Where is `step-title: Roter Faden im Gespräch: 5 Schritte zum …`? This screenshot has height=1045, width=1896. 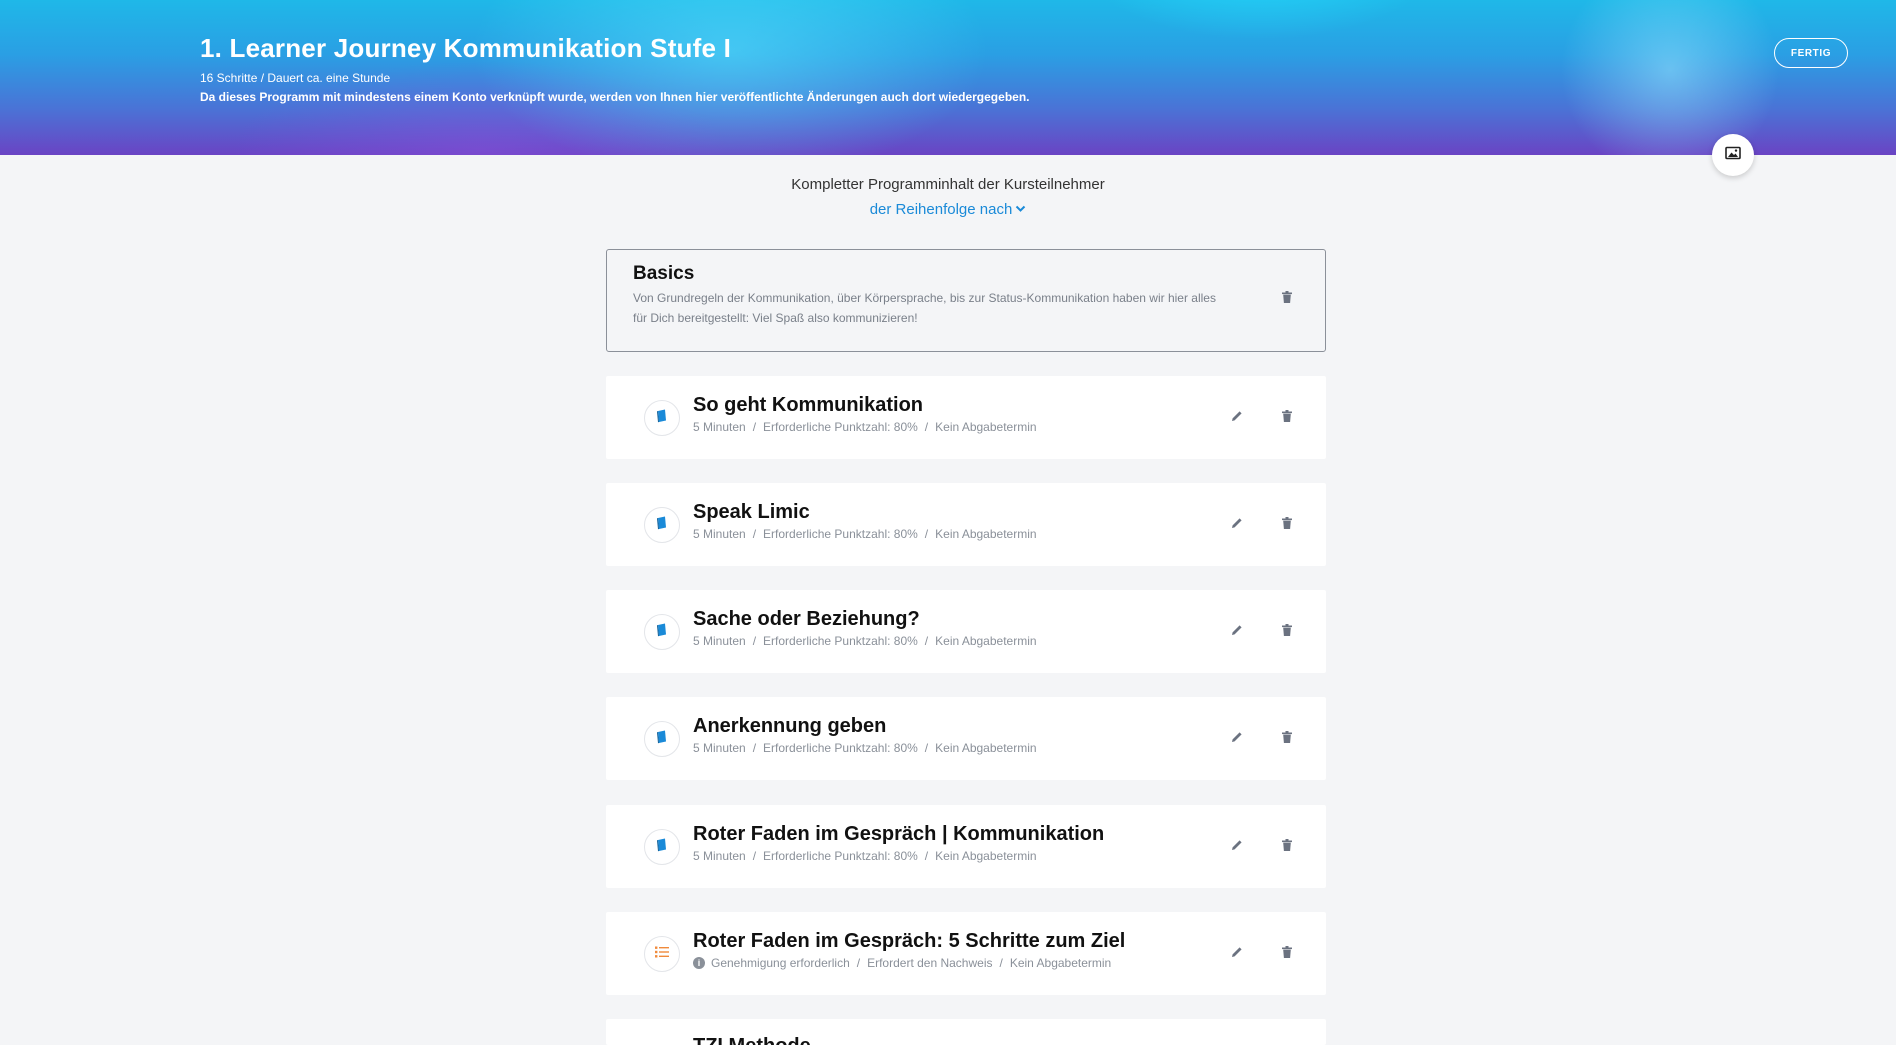 step-title: Roter Faden im Gespräch: 5 Schritte zum … is located at coordinates (909, 941).